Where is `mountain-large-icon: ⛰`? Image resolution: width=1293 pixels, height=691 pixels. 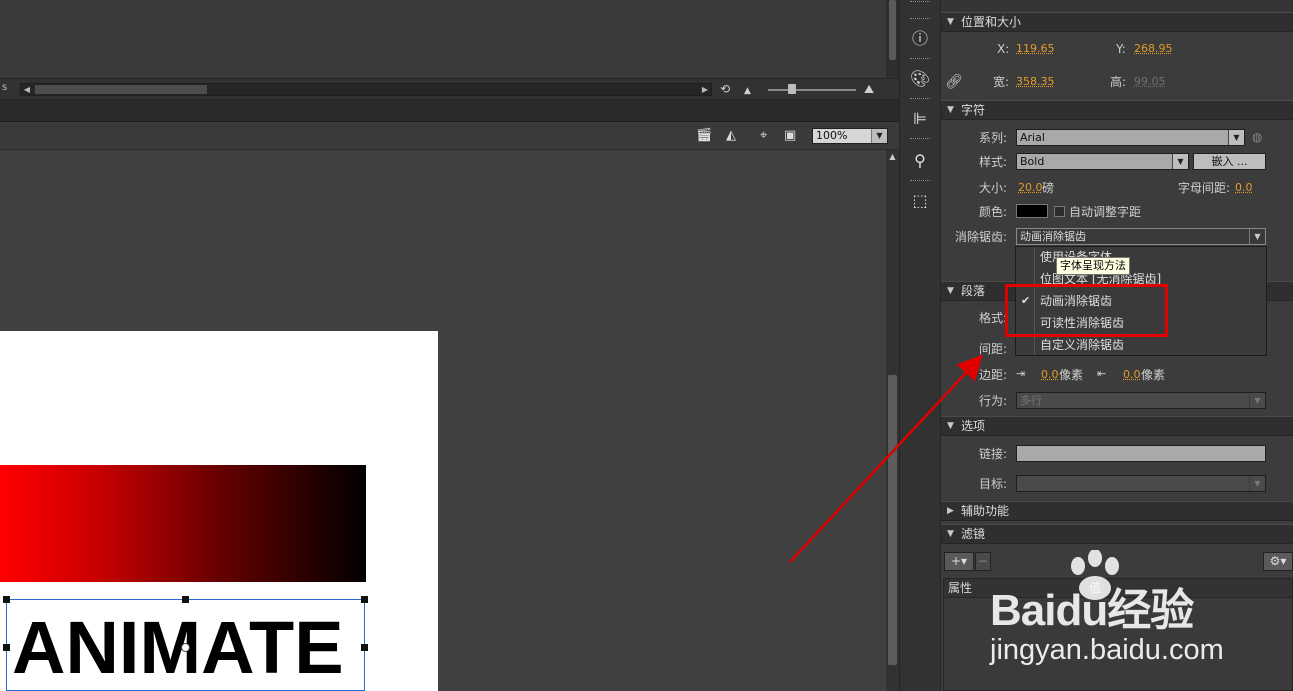 mountain-large-icon: ⛰ is located at coordinates (869, 89).